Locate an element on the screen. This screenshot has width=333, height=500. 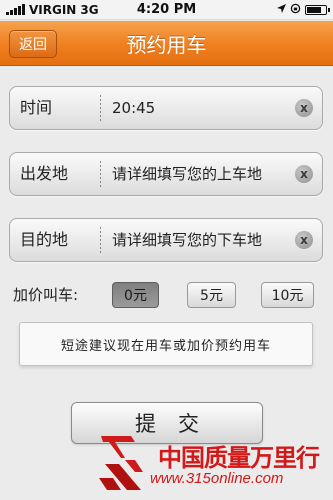
price-option-0: 0元 is located at coordinates (135, 295).